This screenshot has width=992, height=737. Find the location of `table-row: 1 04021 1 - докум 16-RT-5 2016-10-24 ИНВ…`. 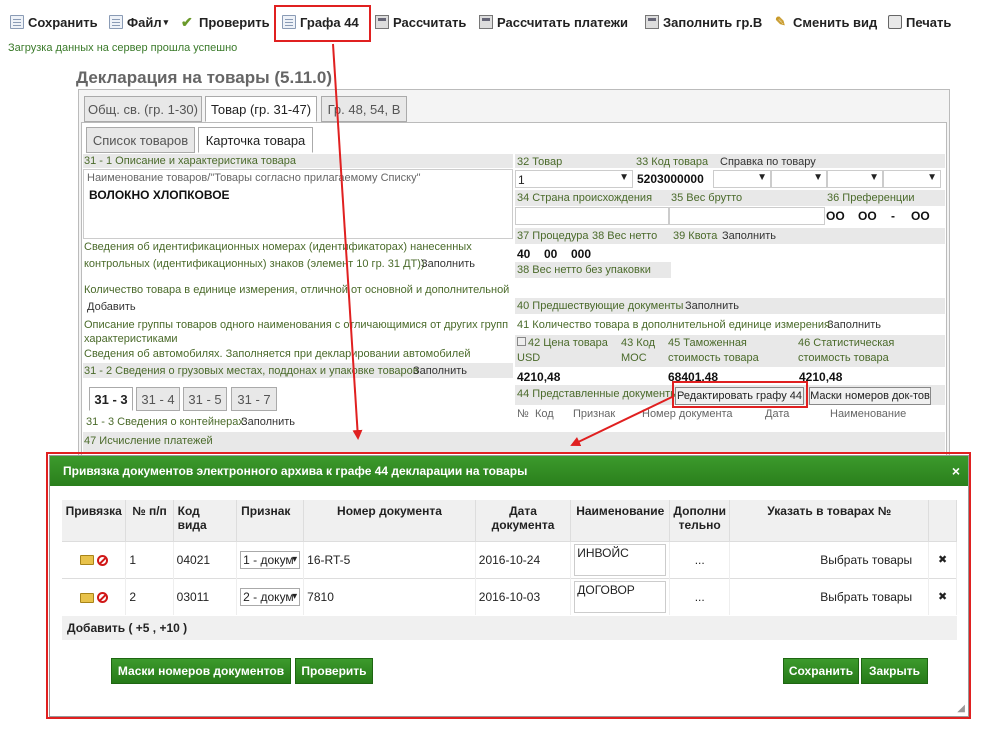

table-row: 1 04021 1 - докум 16-RT-5 2016-10-24 ИНВ… is located at coordinates (509, 559).